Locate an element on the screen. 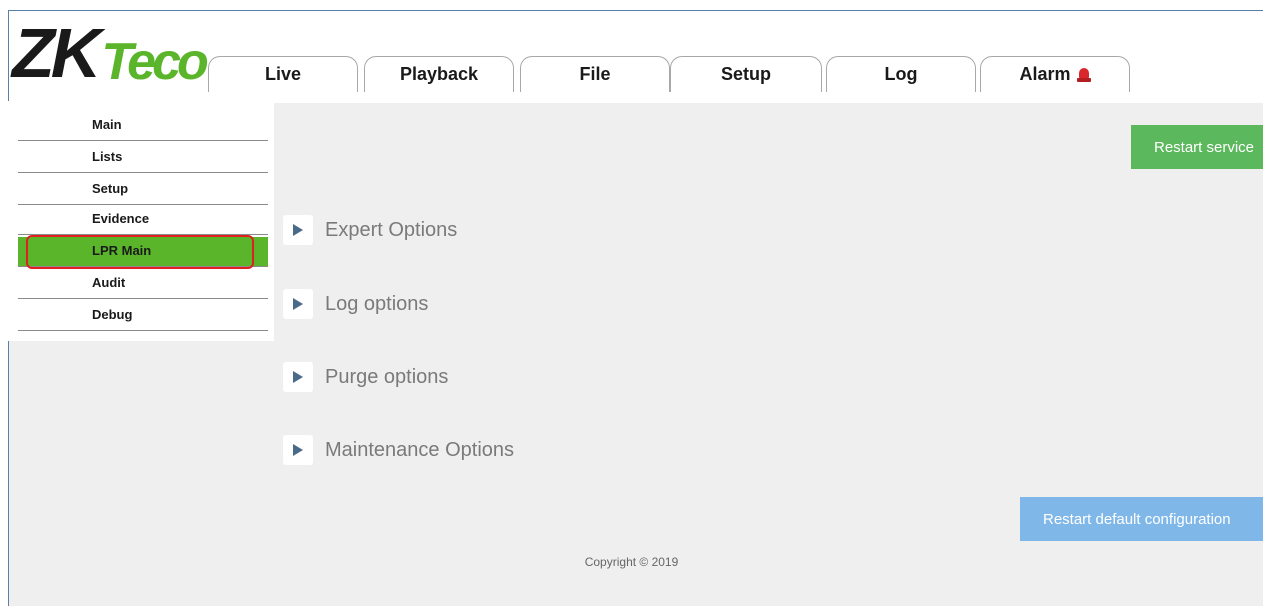 The image size is (1263, 606). sidebar-item-setup: Setup is located at coordinates (143, 190).